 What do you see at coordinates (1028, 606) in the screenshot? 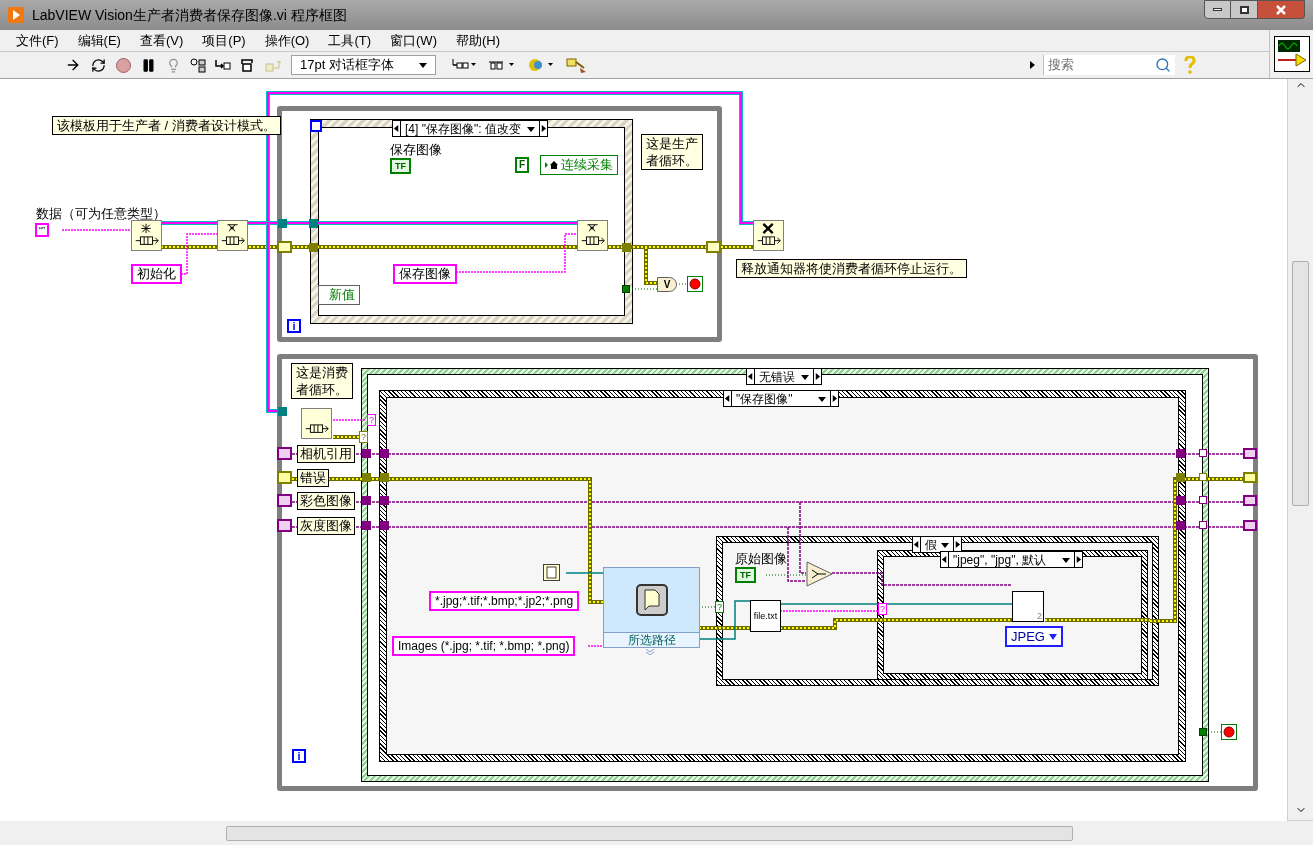
I see `save-image-node: 2` at bounding box center [1028, 606].